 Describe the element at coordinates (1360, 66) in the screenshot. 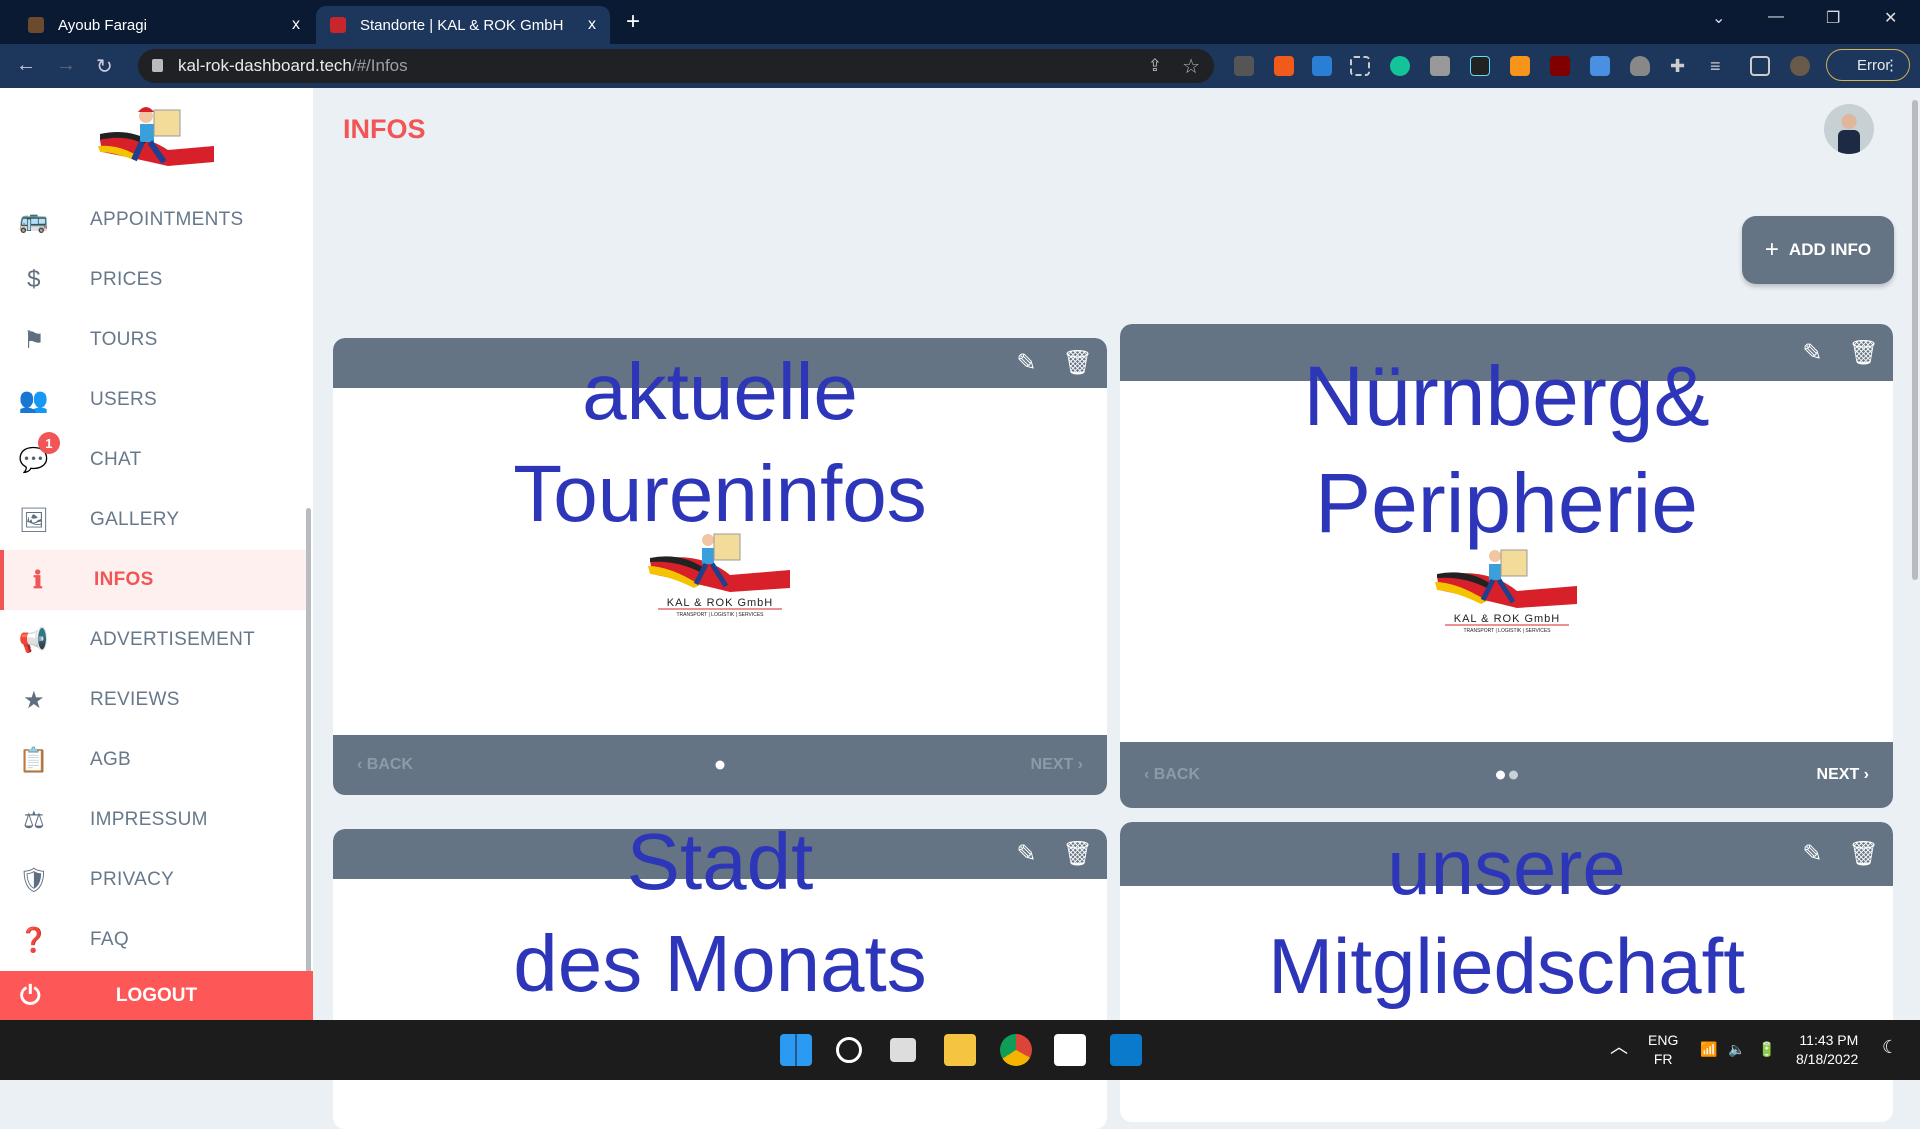

I see `screenshot-extension-icon` at that location.